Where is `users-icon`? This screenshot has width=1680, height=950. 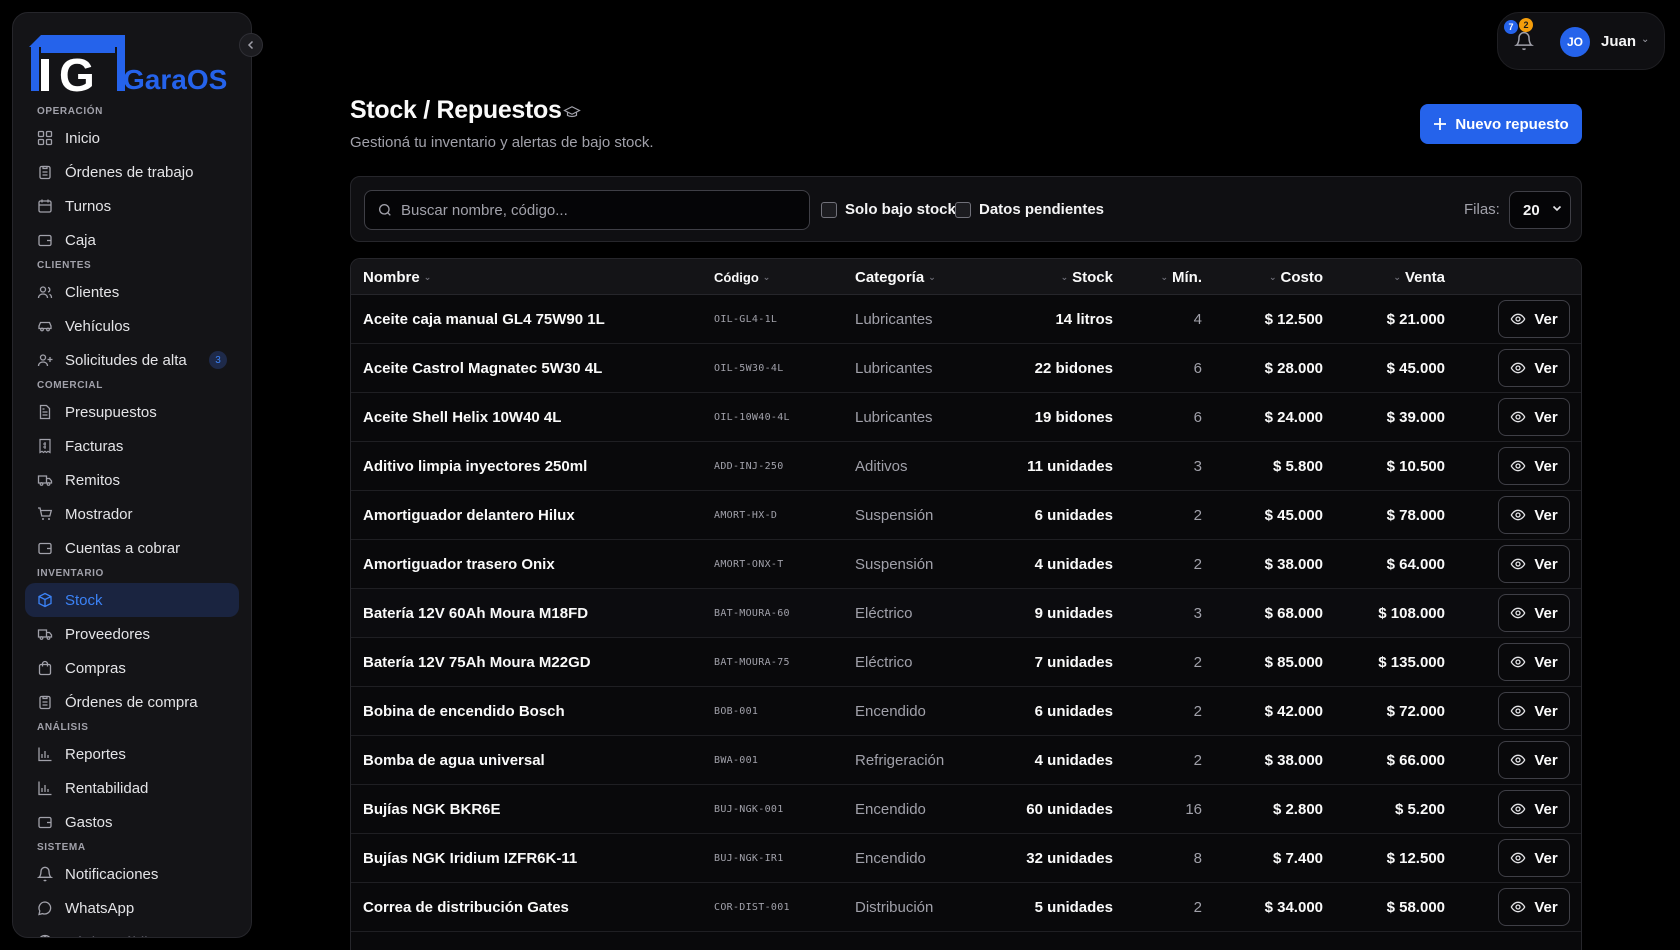 users-icon is located at coordinates (45, 292).